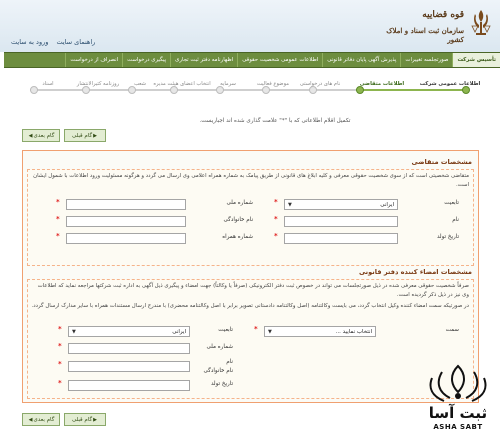  Describe the element at coordinates (238, 220) in the screenshot. I see `last-name-label: نام خانوادگی` at that location.